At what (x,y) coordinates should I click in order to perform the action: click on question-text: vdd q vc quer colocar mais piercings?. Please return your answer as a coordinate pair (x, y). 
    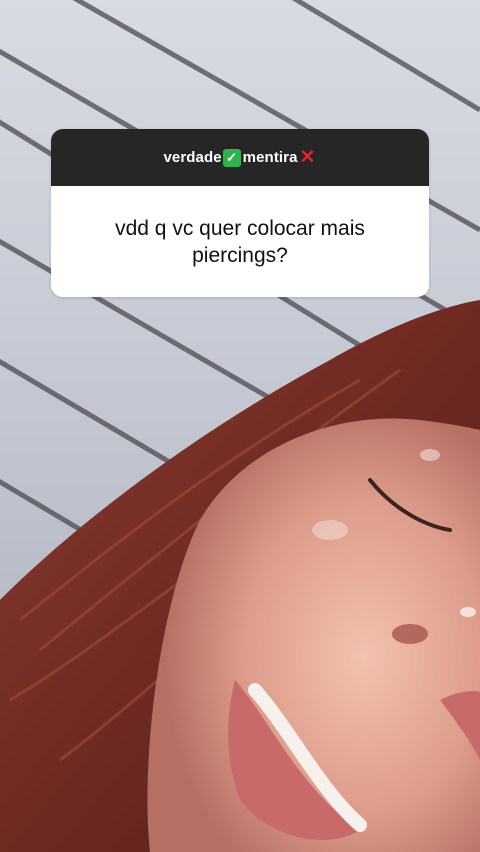
    Looking at the image, I should click on (240, 241).